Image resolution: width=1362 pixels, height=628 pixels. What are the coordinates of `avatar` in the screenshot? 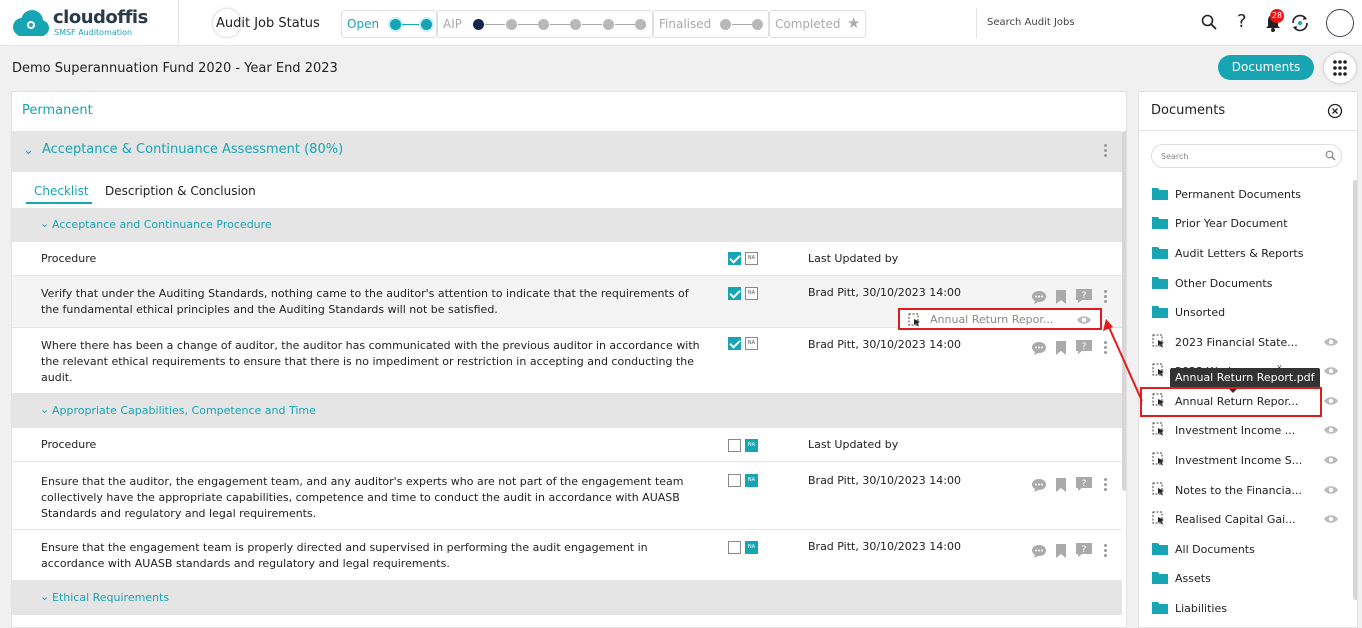 It's located at (1340, 23).